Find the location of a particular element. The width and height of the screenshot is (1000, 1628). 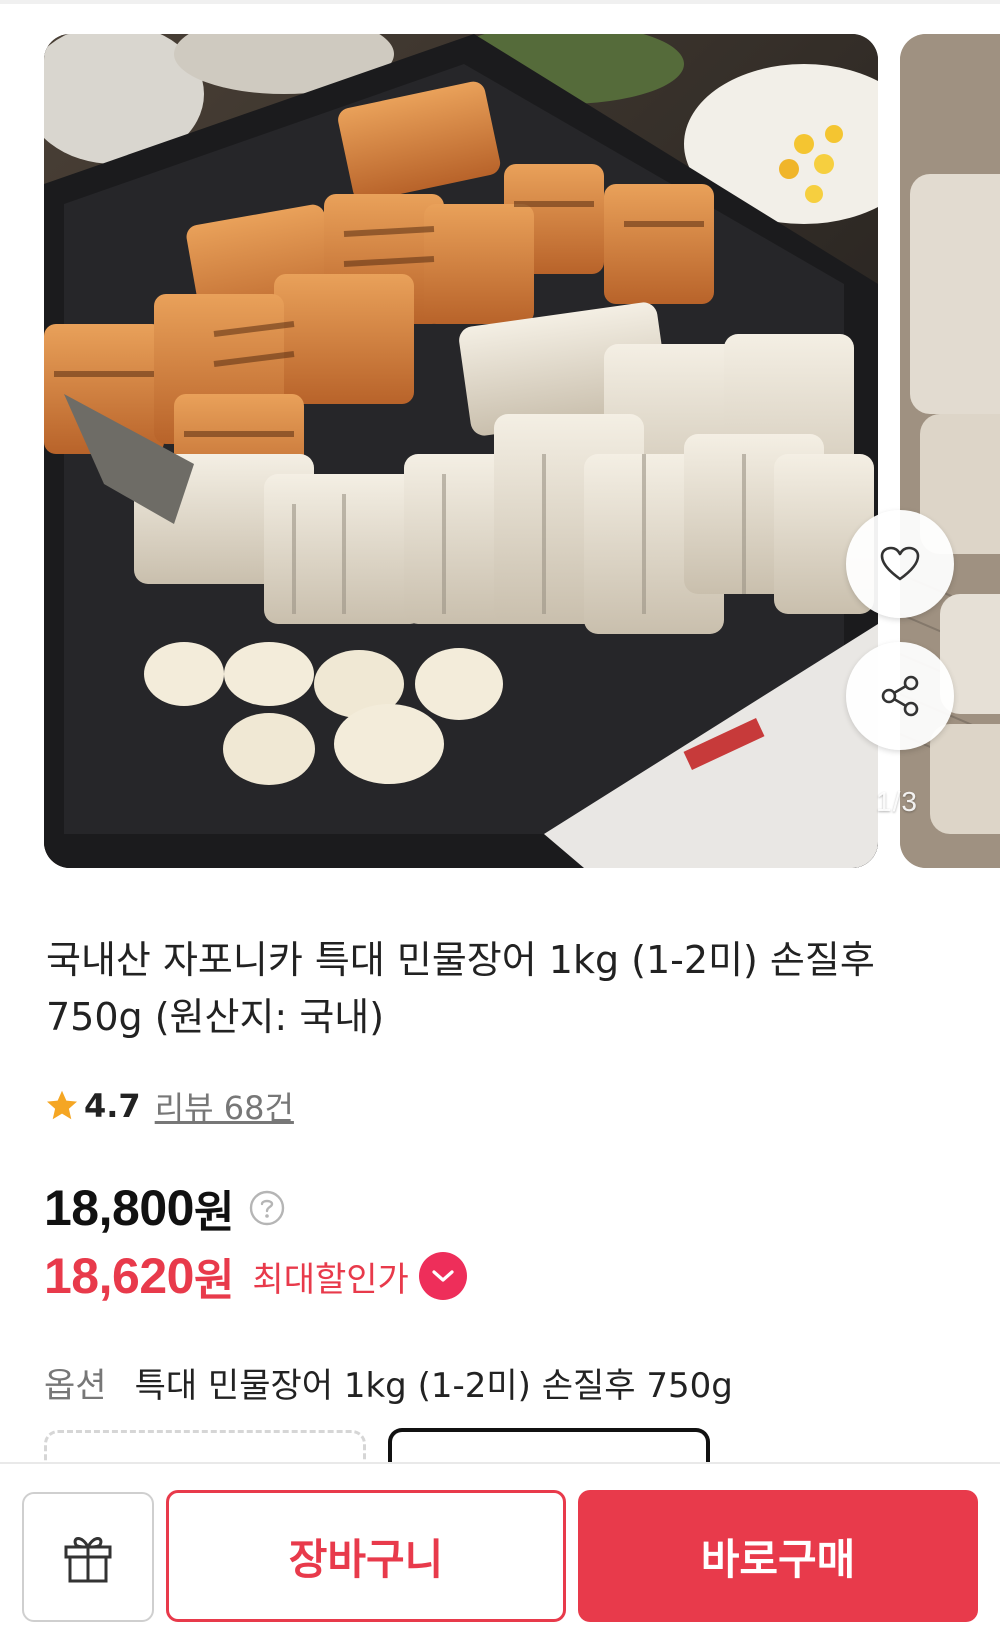

option-value: 특대 민물장어 1kg (1-2미) 손질후 750g is located at coordinates (433, 1386).